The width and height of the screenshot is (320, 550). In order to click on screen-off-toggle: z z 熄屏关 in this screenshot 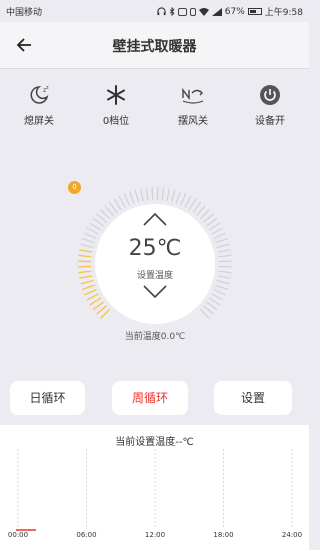, I will do `click(39, 105)`.